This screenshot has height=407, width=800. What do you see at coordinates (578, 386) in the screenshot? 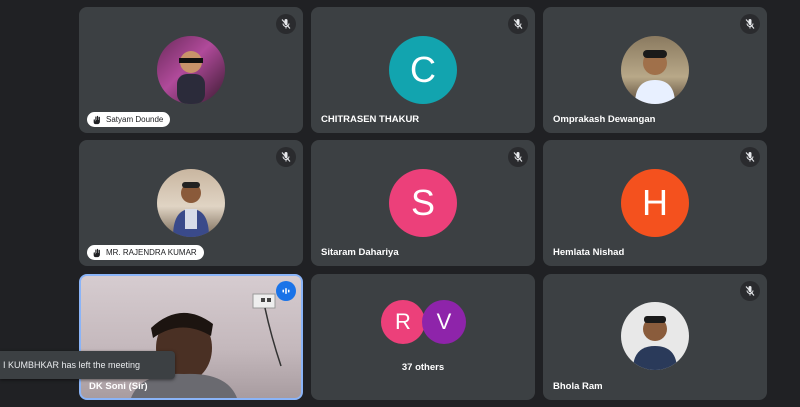
I see `participant-name: Bhola Ram` at bounding box center [578, 386].